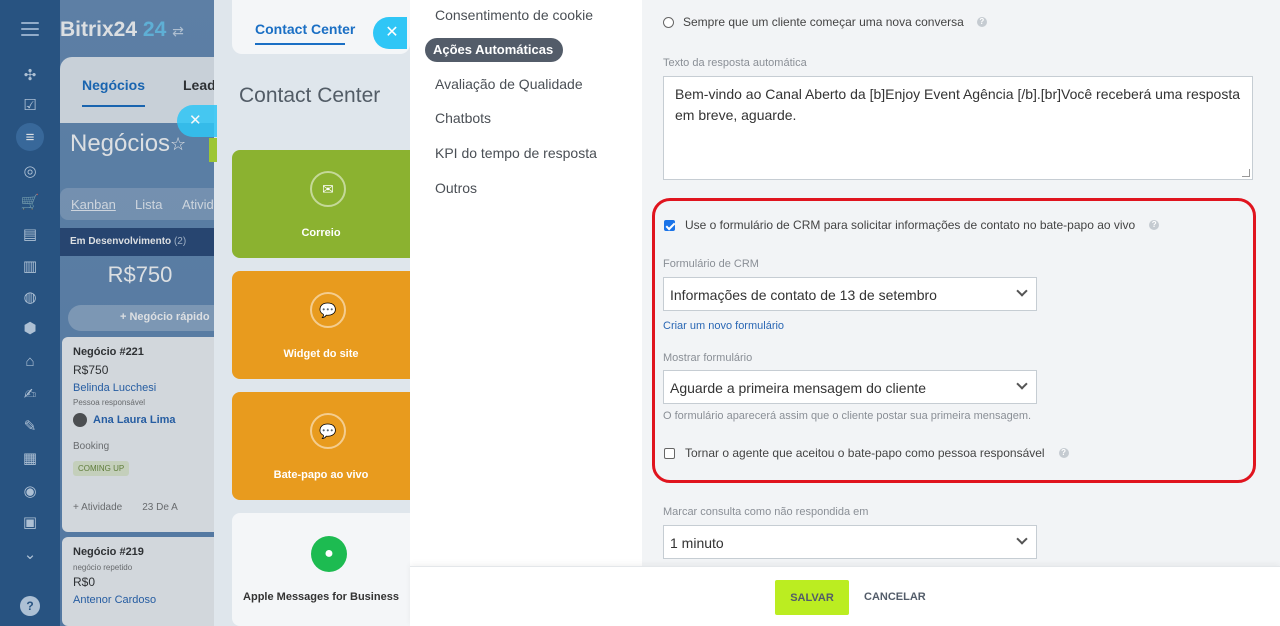  Describe the element at coordinates (144, 318) in the screenshot. I see `quick-deal-button: + Negócio rápido` at that location.